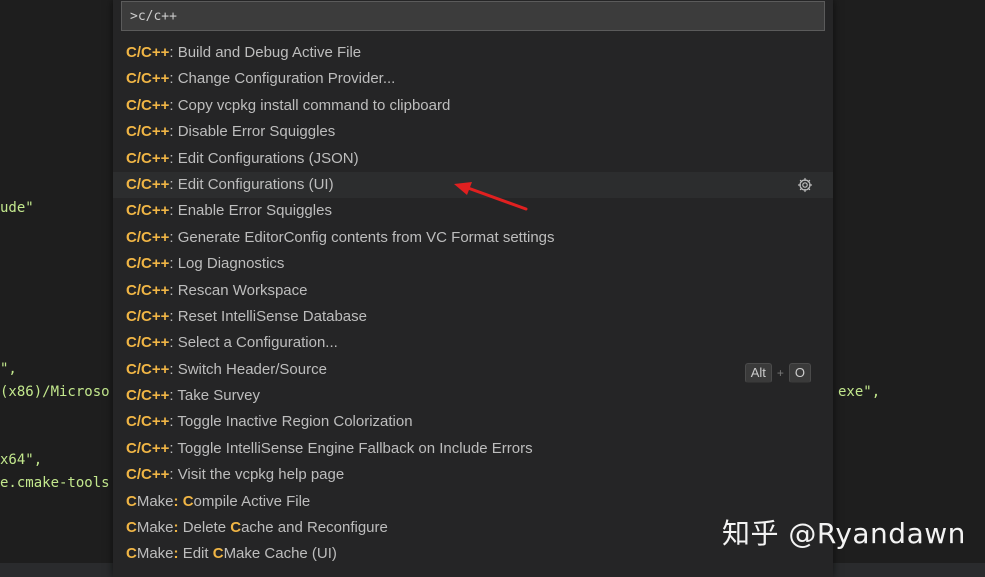 Image resolution: width=985 pixels, height=577 pixels. Describe the element at coordinates (176, 501) in the screenshot. I see `match-highlight: :` at that location.